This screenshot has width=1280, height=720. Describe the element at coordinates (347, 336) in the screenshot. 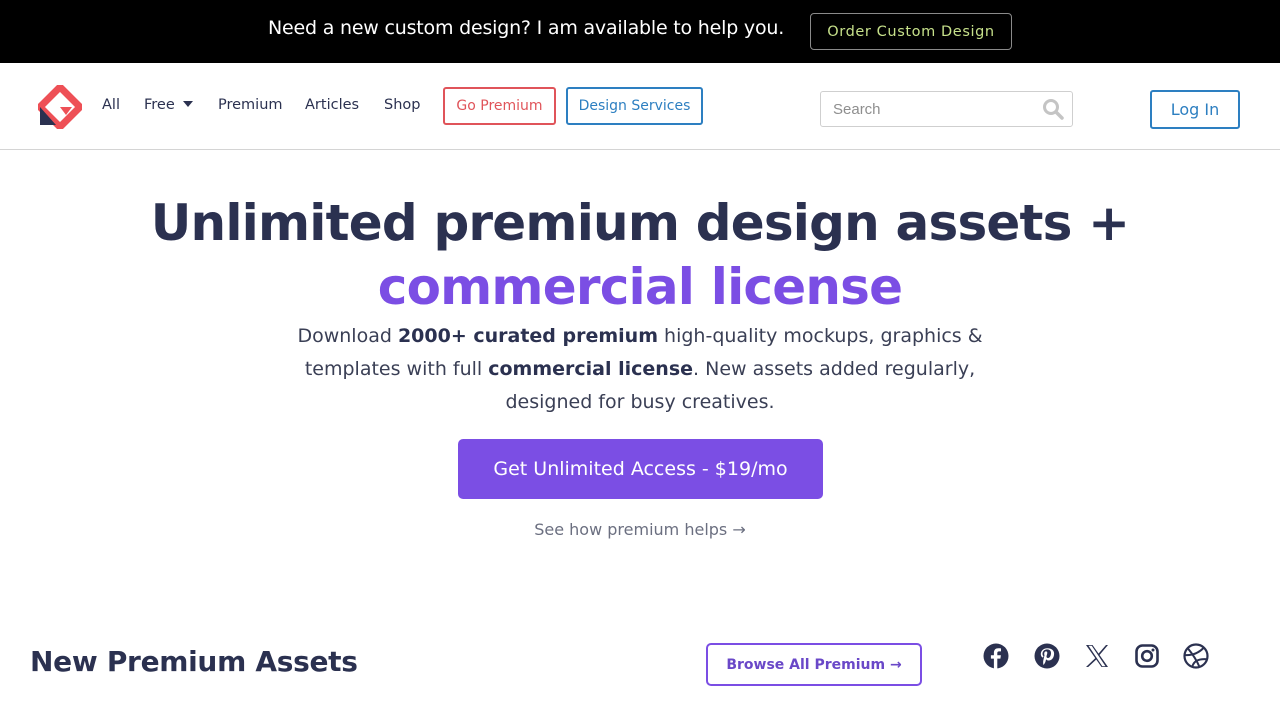

I see `hero-desc-text-1: Download` at that location.